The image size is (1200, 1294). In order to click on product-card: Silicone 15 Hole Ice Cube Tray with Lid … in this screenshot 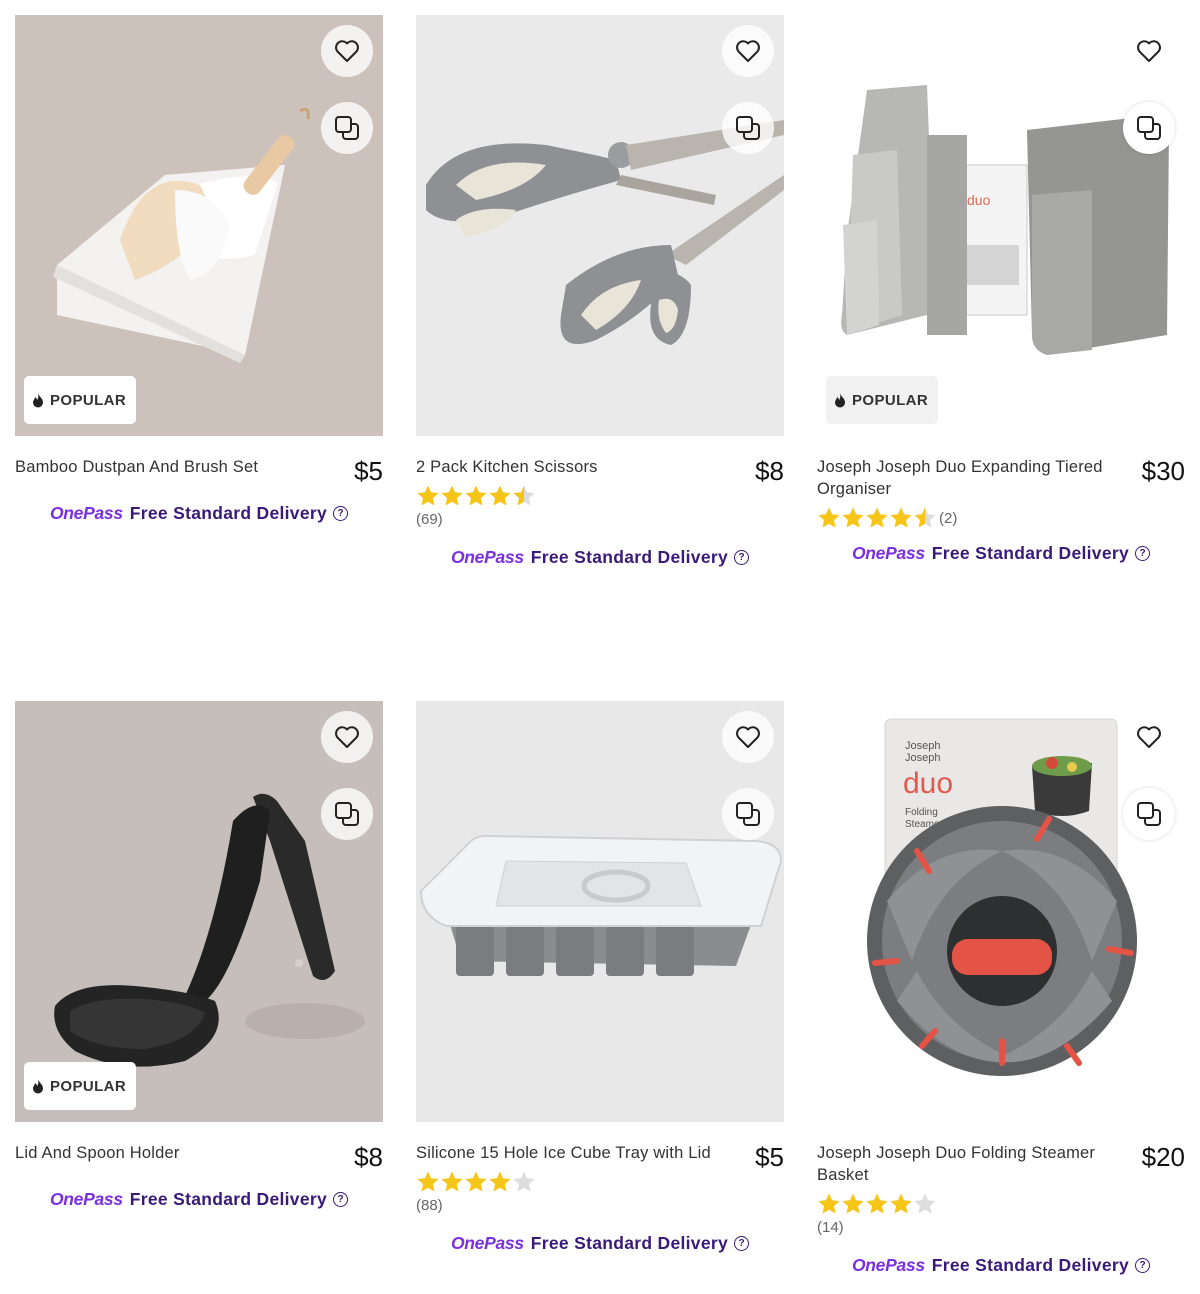, I will do `click(600, 977)`.